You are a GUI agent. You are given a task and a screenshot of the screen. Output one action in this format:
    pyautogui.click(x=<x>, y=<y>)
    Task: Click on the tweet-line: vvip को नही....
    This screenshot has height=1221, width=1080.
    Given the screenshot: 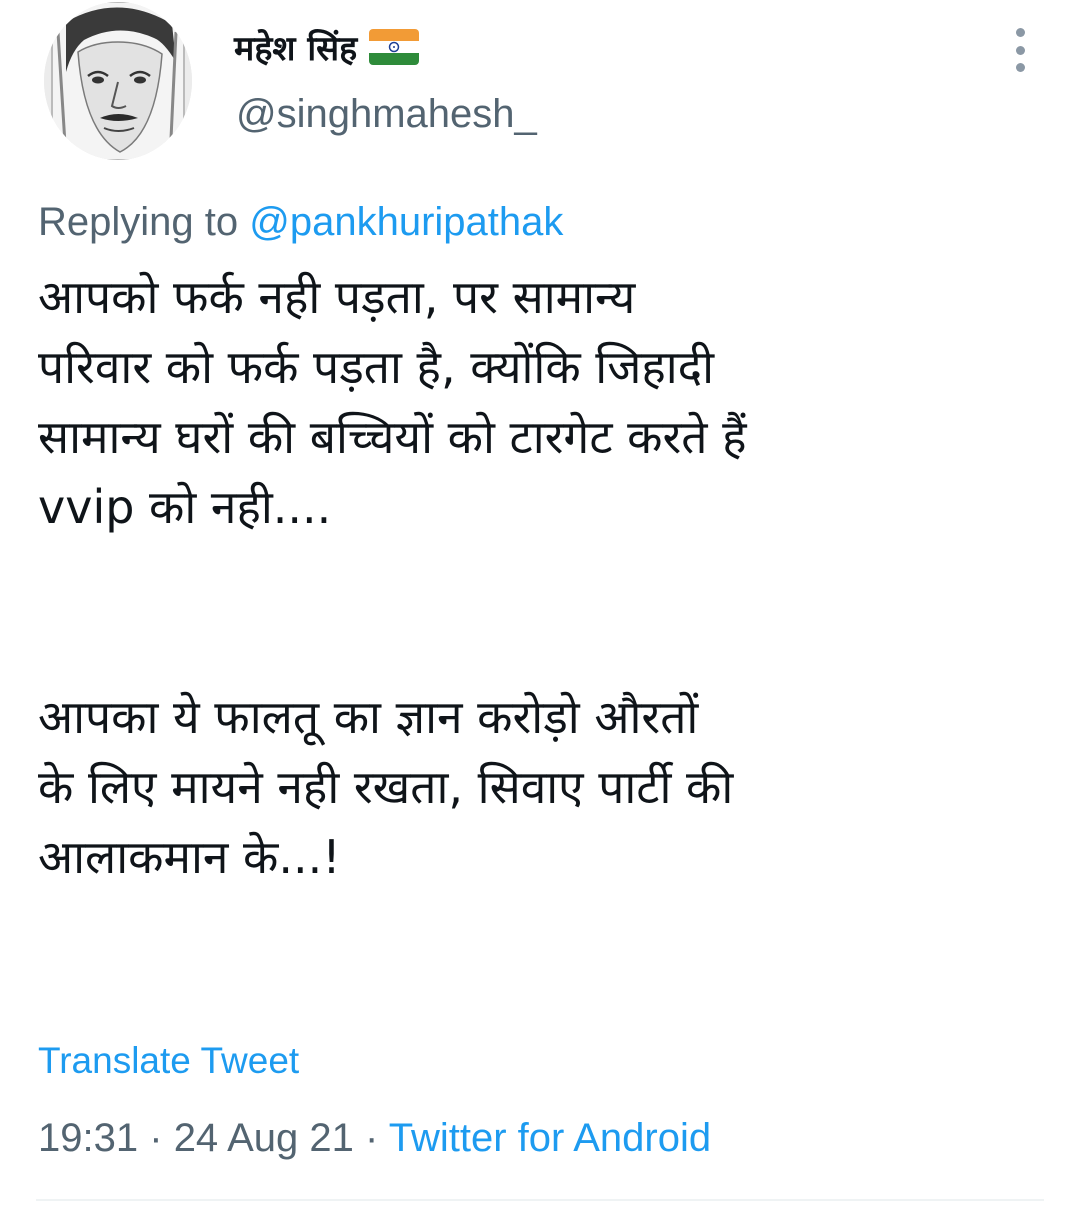 What is the action you would take?
    pyautogui.click(x=185, y=507)
    